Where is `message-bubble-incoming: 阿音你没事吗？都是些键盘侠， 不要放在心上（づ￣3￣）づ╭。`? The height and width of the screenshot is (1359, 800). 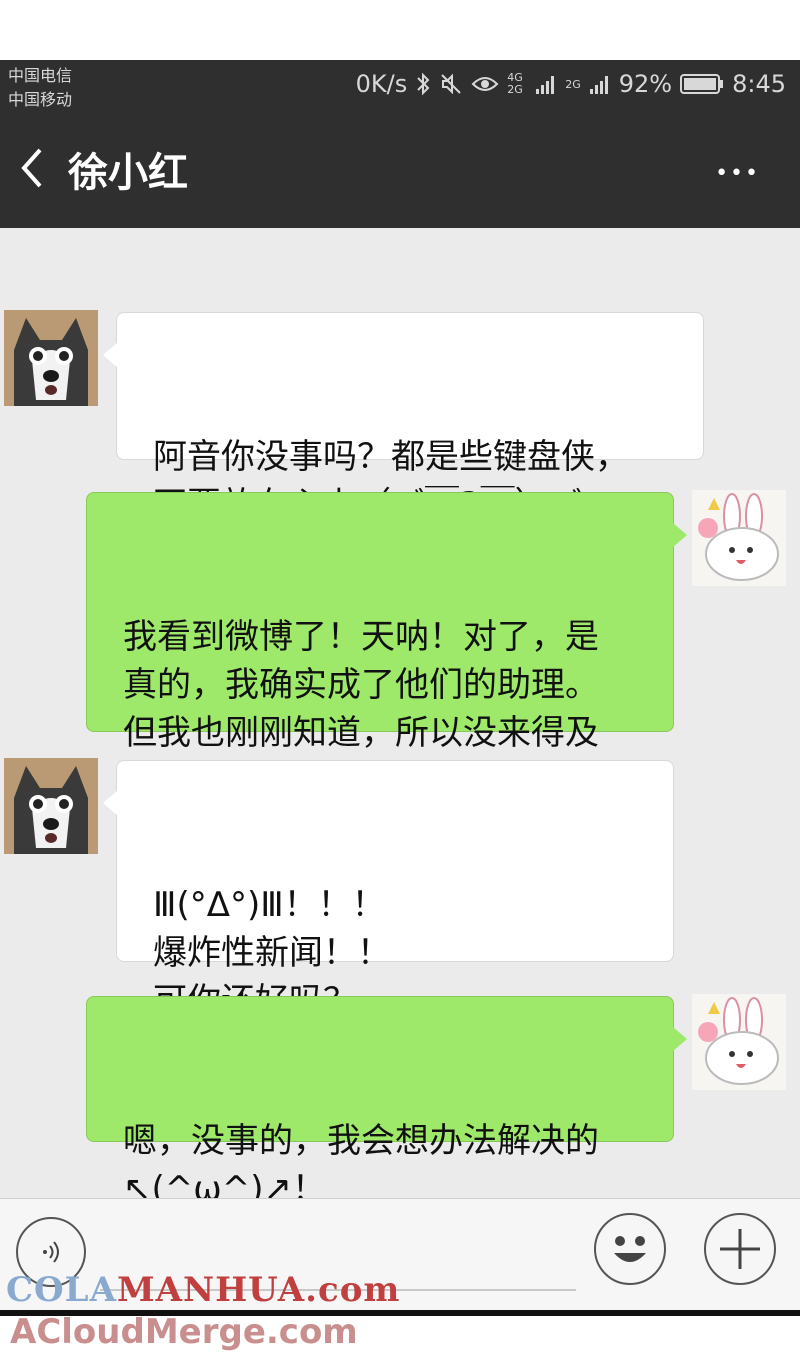 message-bubble-incoming: 阿音你没事吗？都是些键盘侠， 不要放在心上（づ￣3￣）づ╭。 is located at coordinates (403, 418).